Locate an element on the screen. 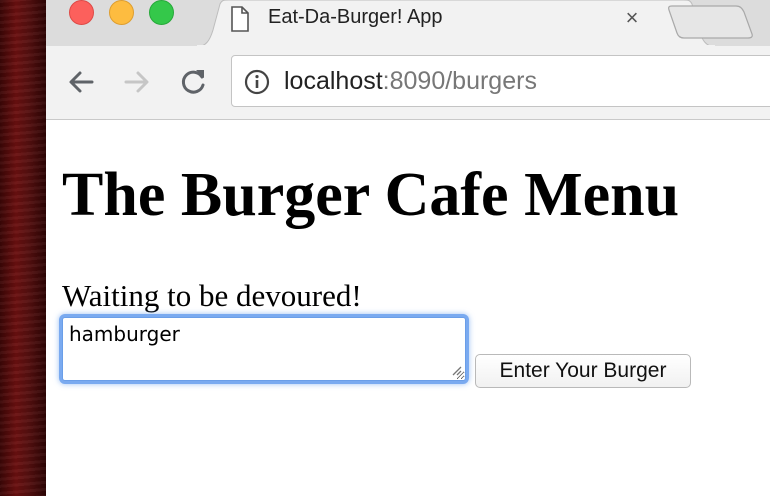  address-bar: localhost:8090/burgers is located at coordinates (500, 81).